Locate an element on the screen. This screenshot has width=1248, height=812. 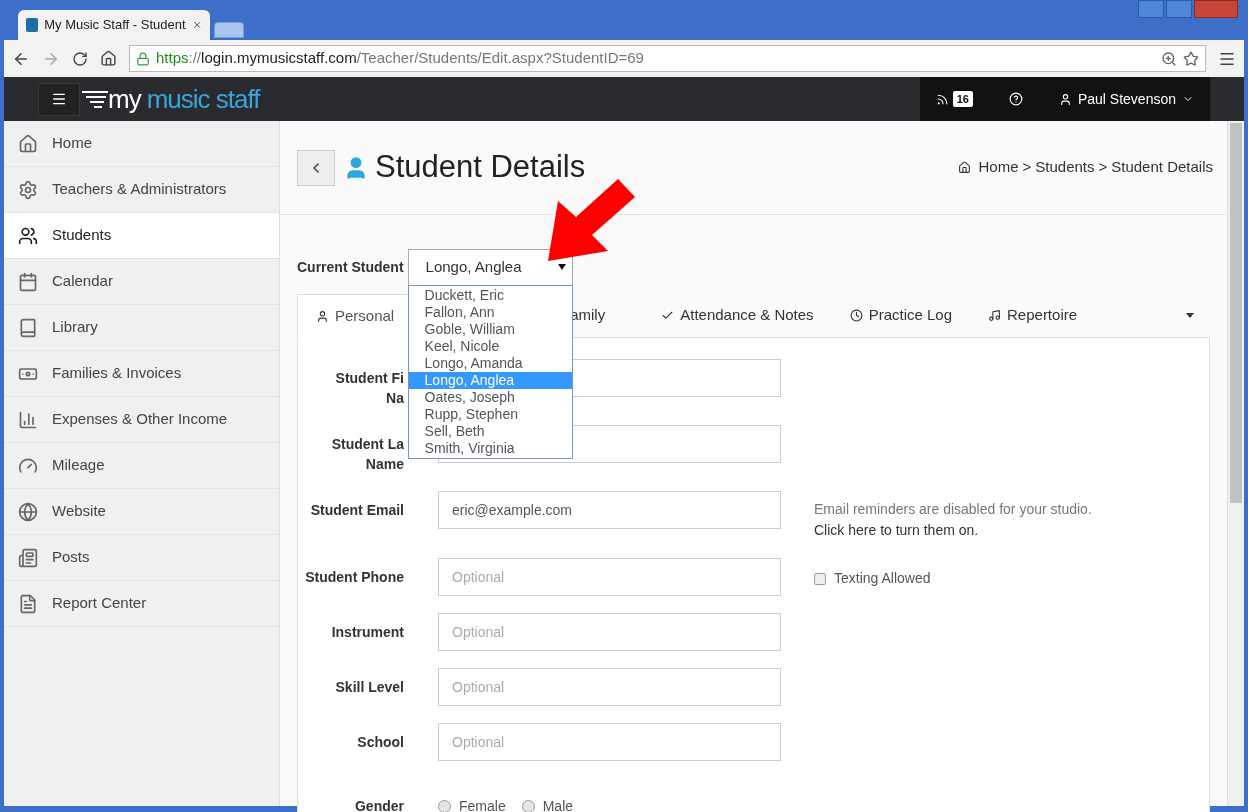
field-label: Student Email is located at coordinates (357, 510).